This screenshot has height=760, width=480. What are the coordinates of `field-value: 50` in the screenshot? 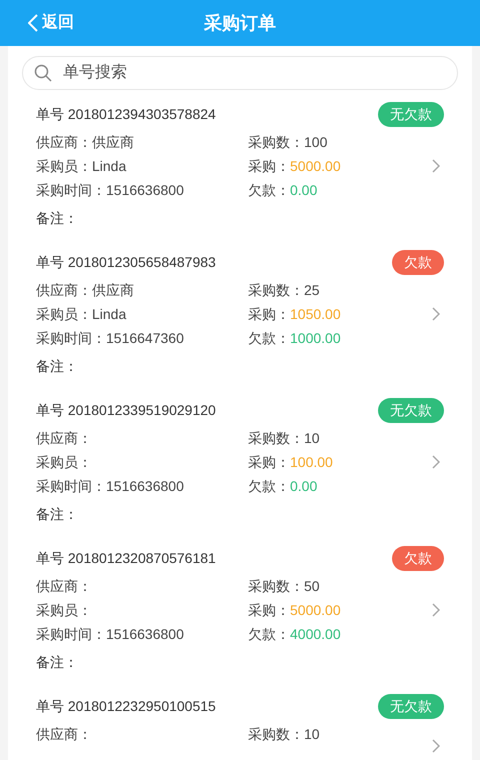 It's located at (312, 586).